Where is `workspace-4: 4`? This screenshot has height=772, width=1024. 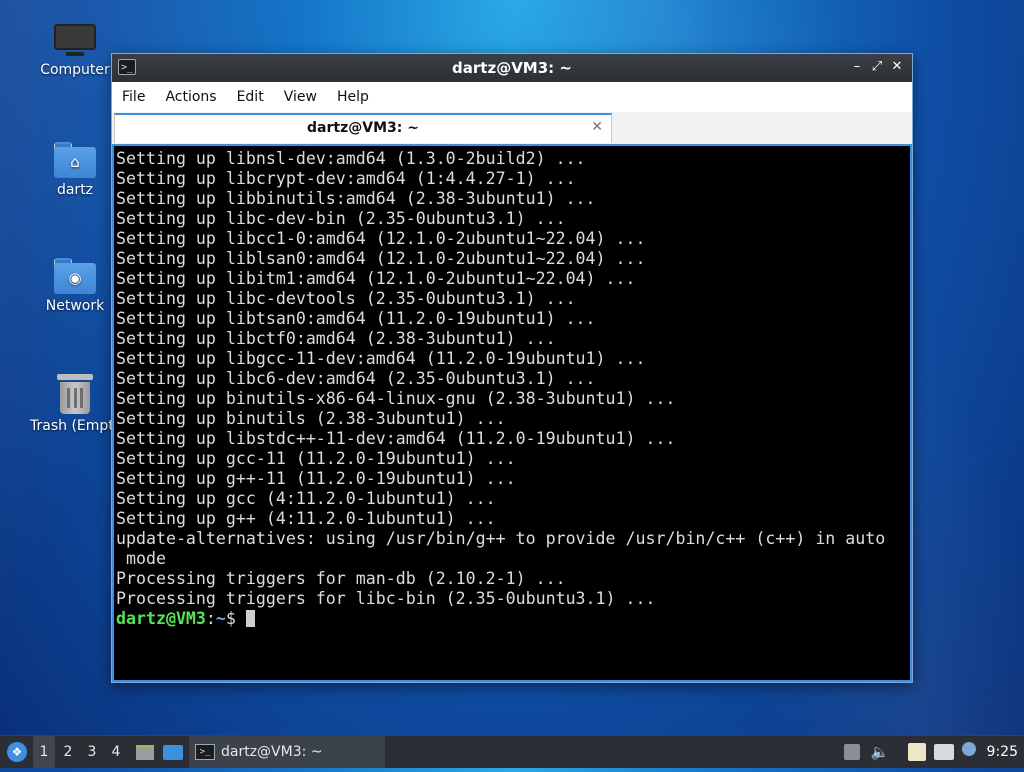
workspace-4: 4 is located at coordinates (116, 752).